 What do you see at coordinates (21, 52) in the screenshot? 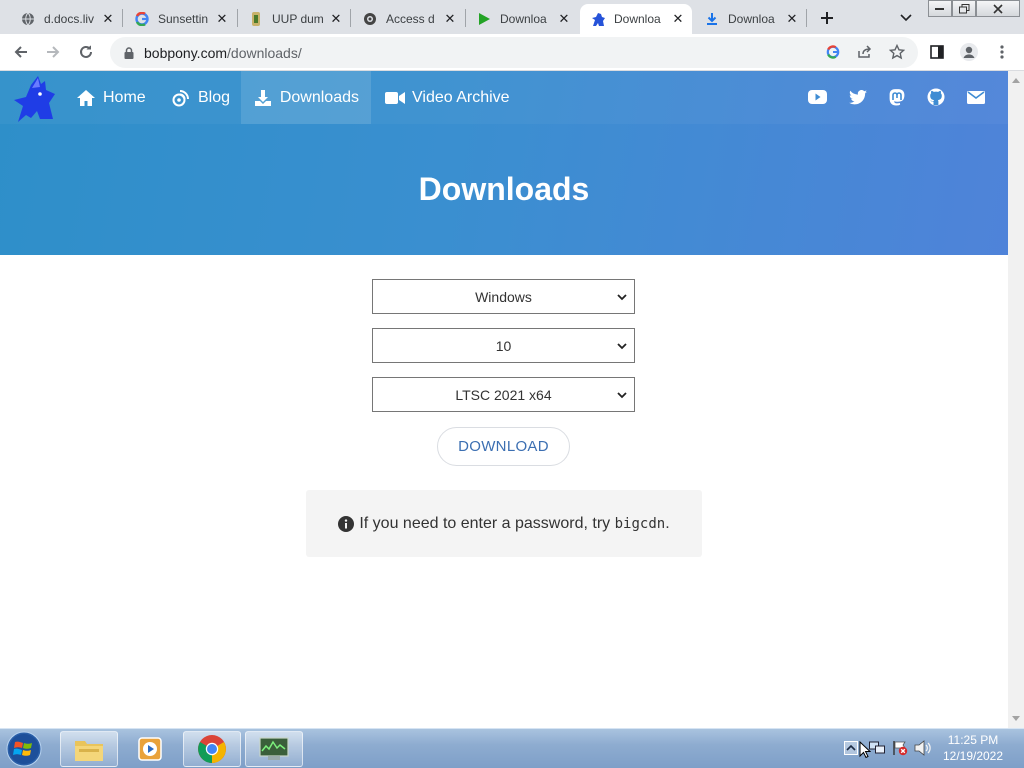
I see `back-button` at bounding box center [21, 52].